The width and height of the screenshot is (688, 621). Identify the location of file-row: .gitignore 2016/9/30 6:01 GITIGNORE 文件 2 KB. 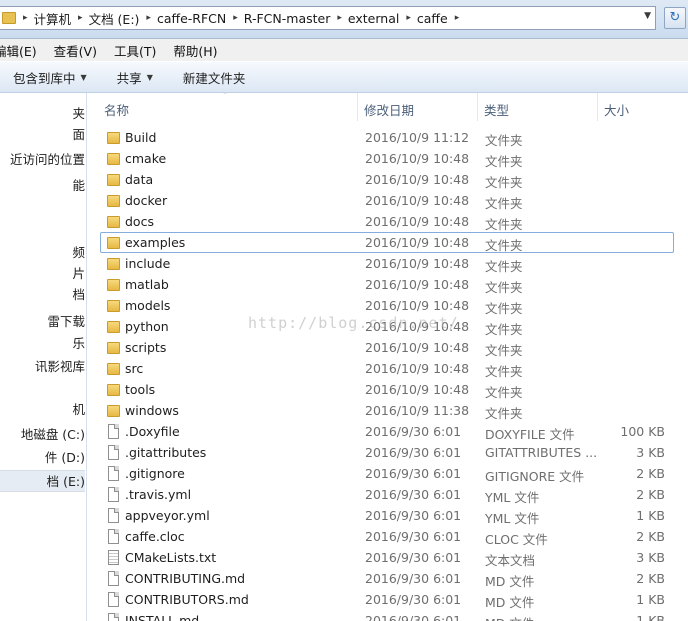
(387, 473).